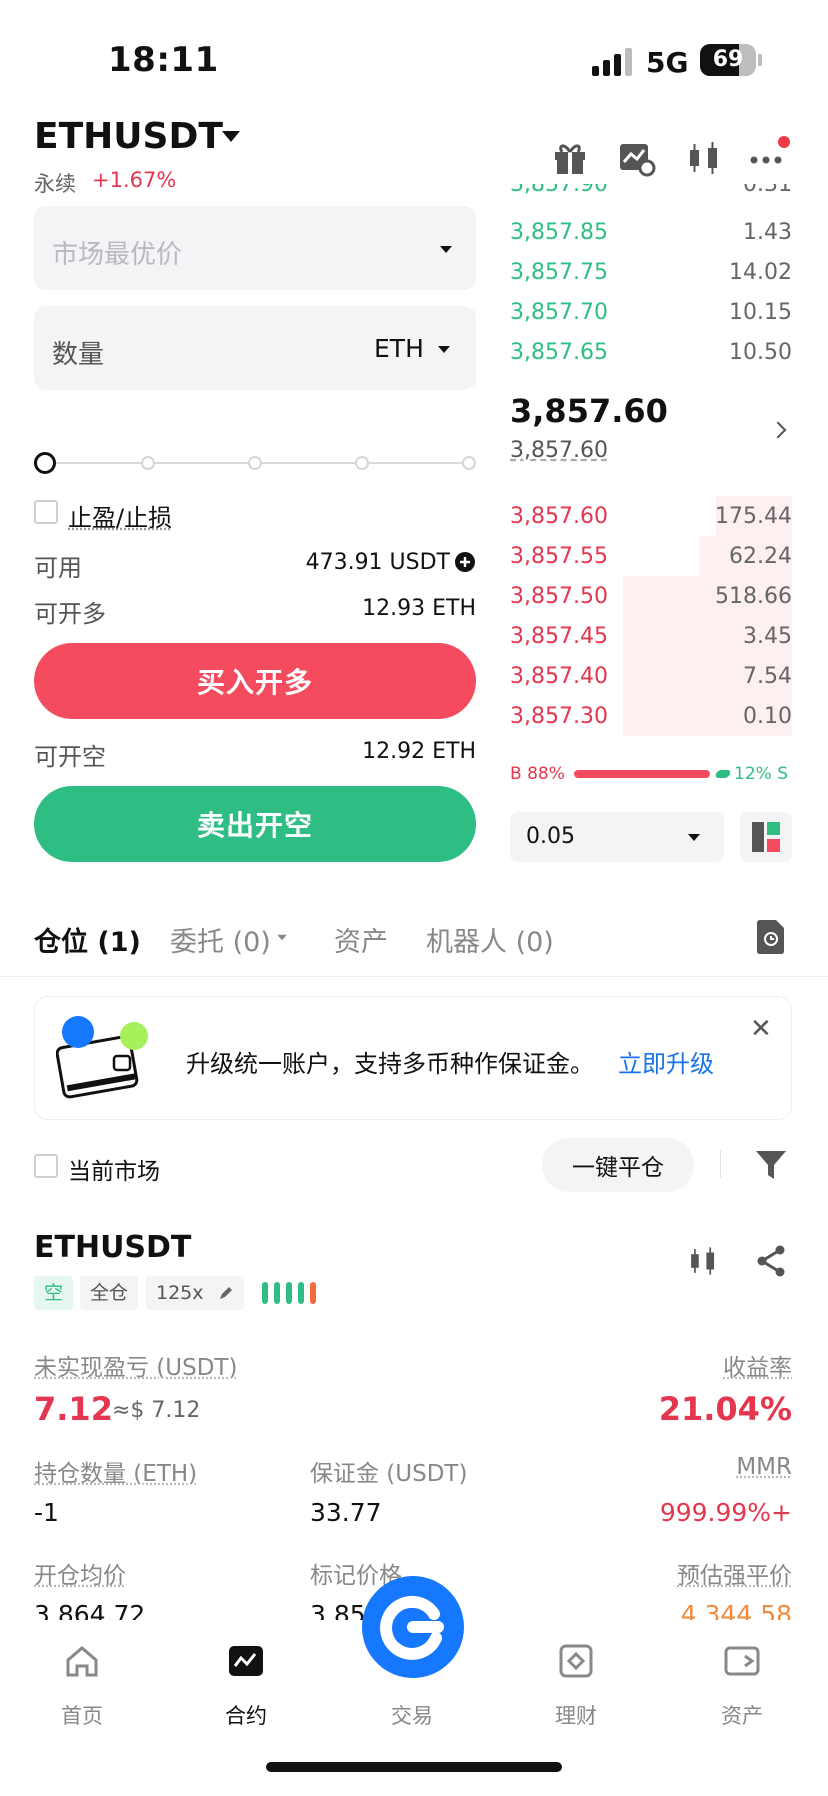  What do you see at coordinates (767, 232) in the screenshot?
I see `orderbook-qty: 1.43` at bounding box center [767, 232].